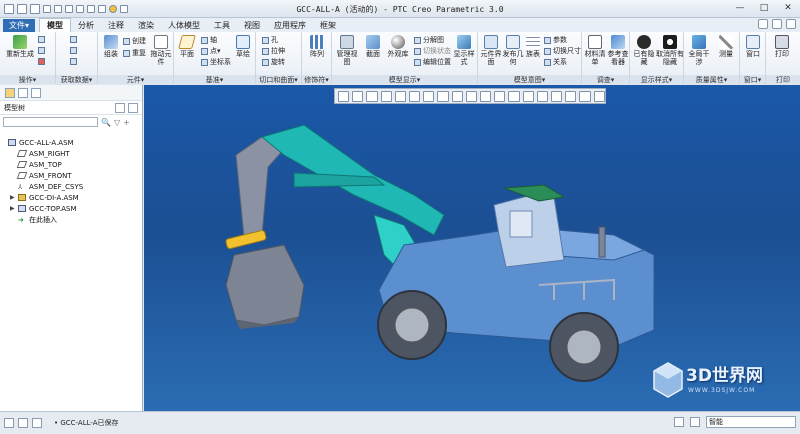 The height and width of the screenshot is (434, 800). I want to click on switch-dims-button: 切换尺寸, so click(562, 51).